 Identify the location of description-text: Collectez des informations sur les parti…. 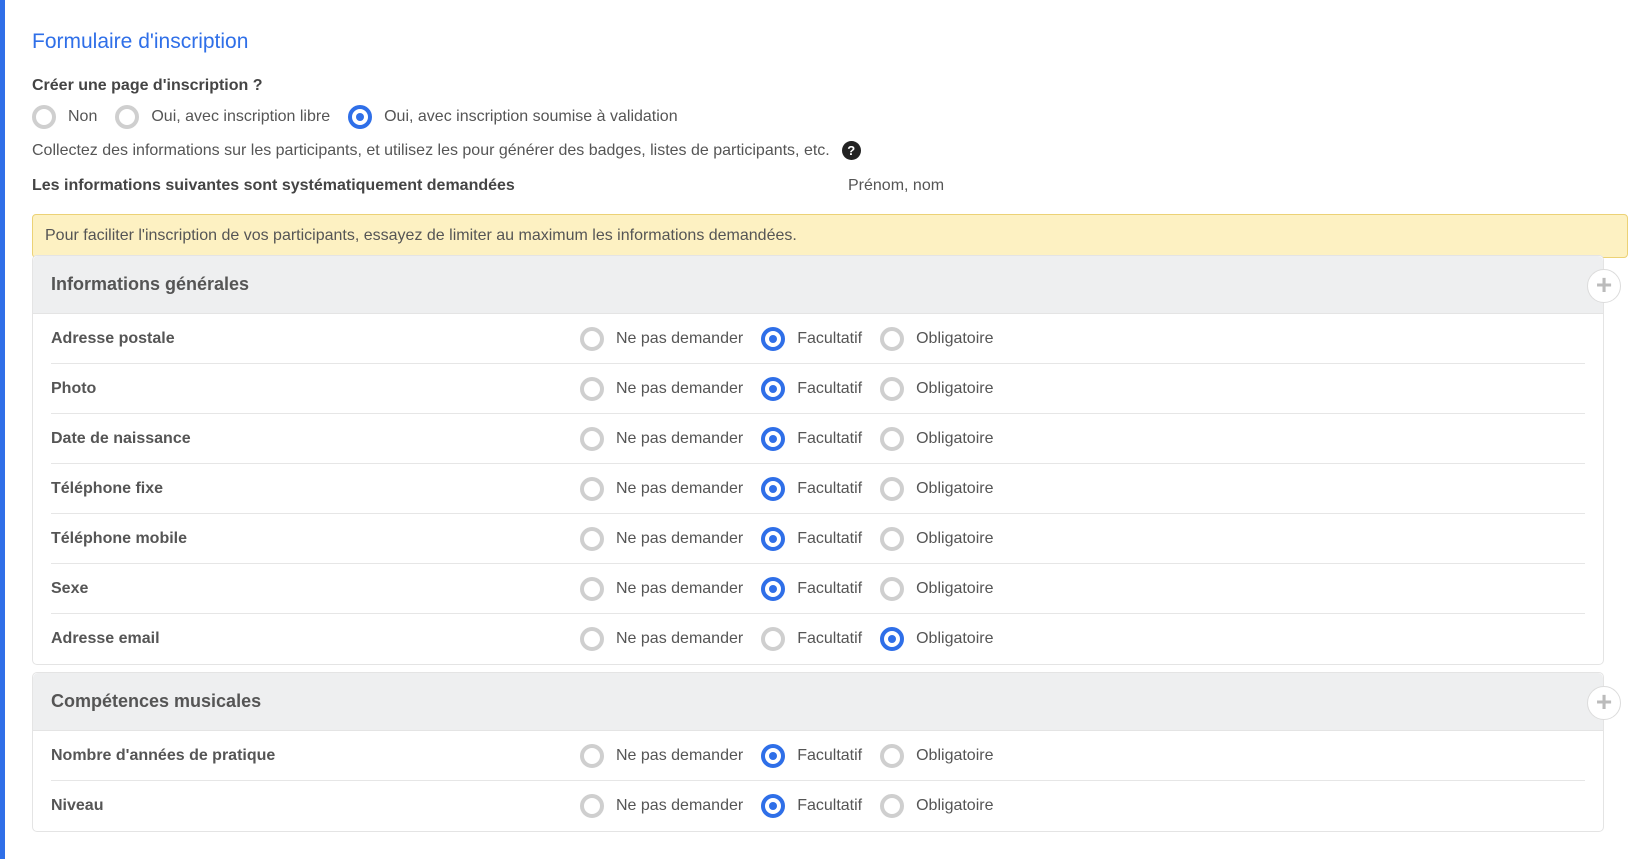
(431, 150).